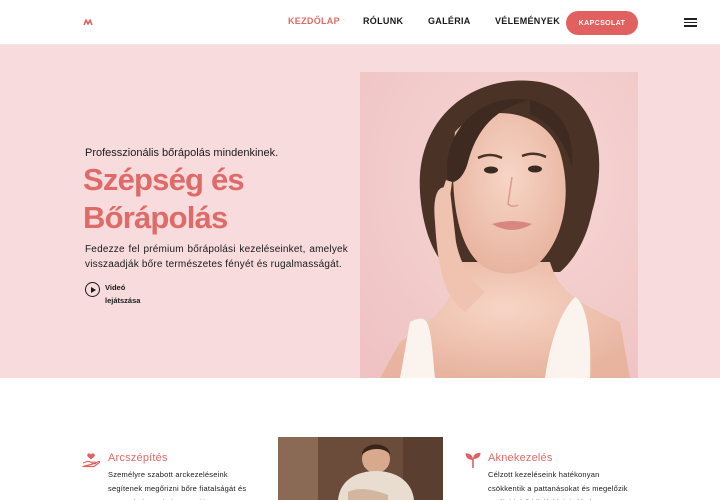 Image resolution: width=720 pixels, height=500 pixels. I want to click on play-icon, so click(92, 289).